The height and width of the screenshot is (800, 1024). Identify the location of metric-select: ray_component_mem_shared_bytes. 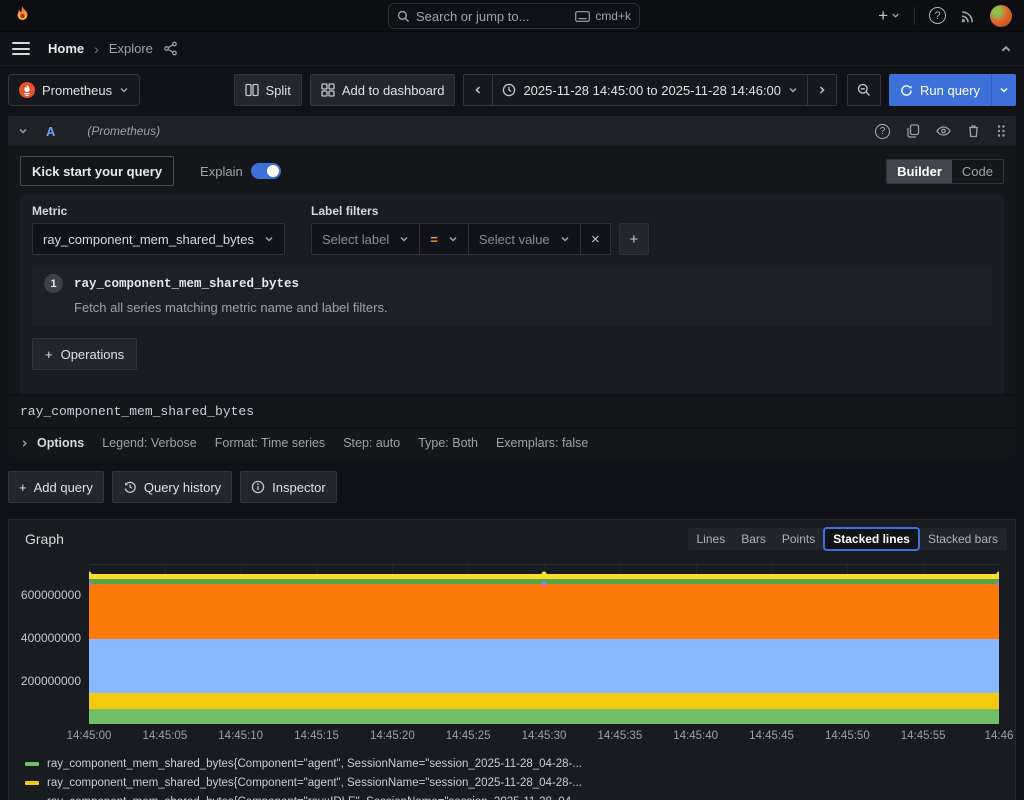
(159, 239).